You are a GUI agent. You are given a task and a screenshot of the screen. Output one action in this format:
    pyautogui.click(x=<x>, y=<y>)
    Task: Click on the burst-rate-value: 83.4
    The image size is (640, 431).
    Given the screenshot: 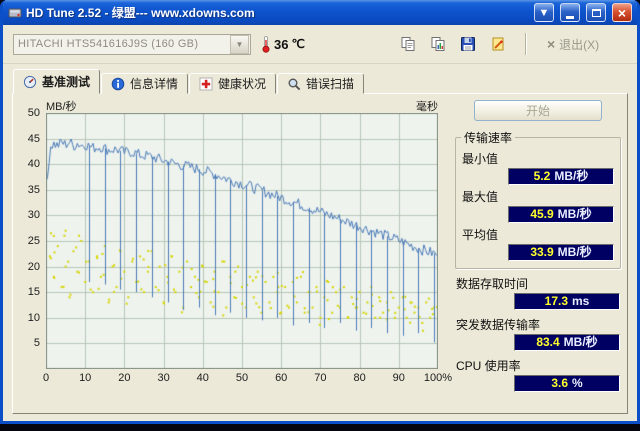 What is the action you would take?
    pyautogui.click(x=548, y=342)
    